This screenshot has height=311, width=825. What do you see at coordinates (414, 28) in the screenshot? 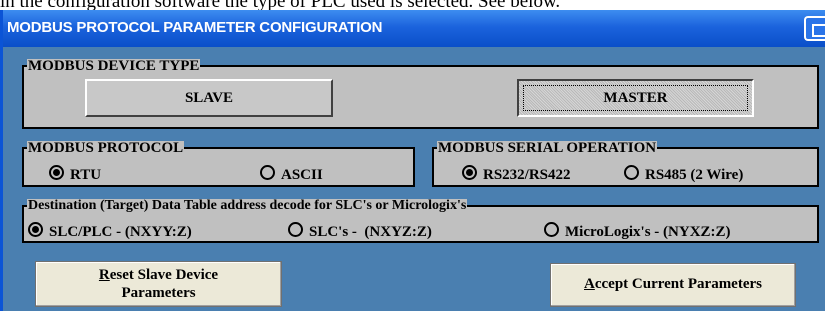
I see `title-bar: MODBUS PROTOCOL PARAMETER CONFIGURATION` at bounding box center [414, 28].